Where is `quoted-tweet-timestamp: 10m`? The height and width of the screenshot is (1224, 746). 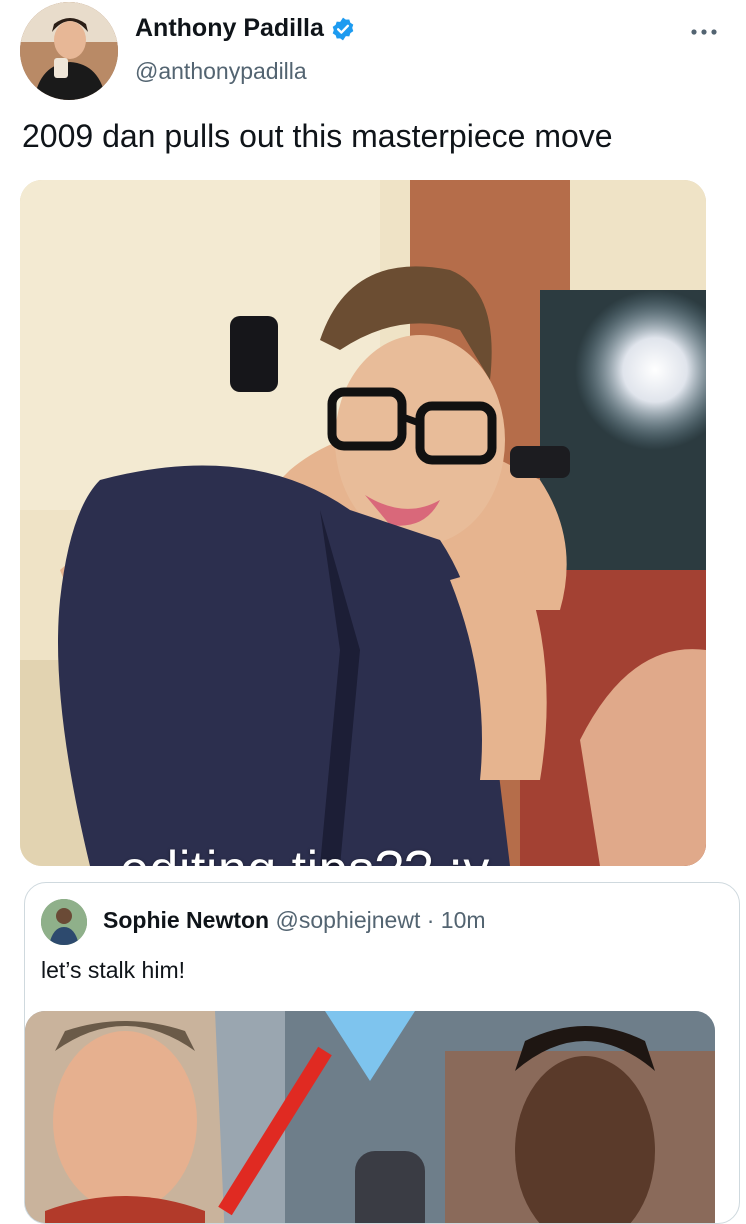 quoted-tweet-timestamp: 10m is located at coordinates (463, 920).